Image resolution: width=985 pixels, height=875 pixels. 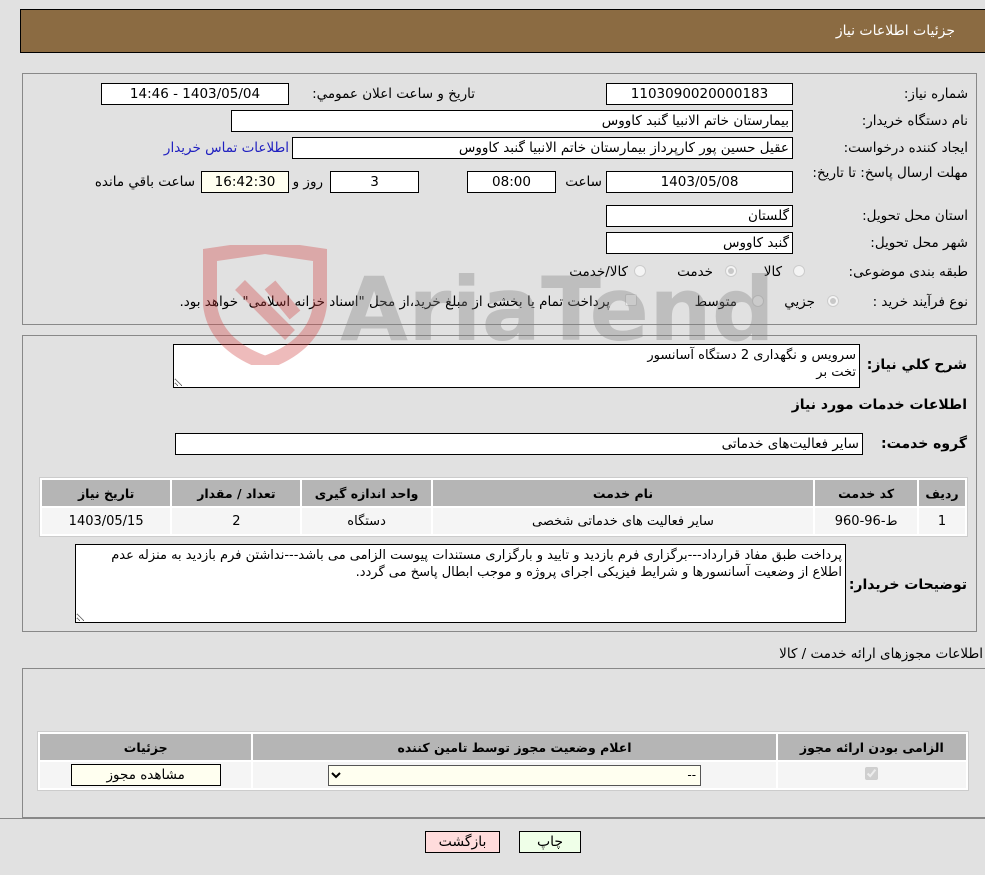 I want to click on deadline-label: مهلت ارسال پاسخ: تا تاريخ:, so click(x=890, y=173).